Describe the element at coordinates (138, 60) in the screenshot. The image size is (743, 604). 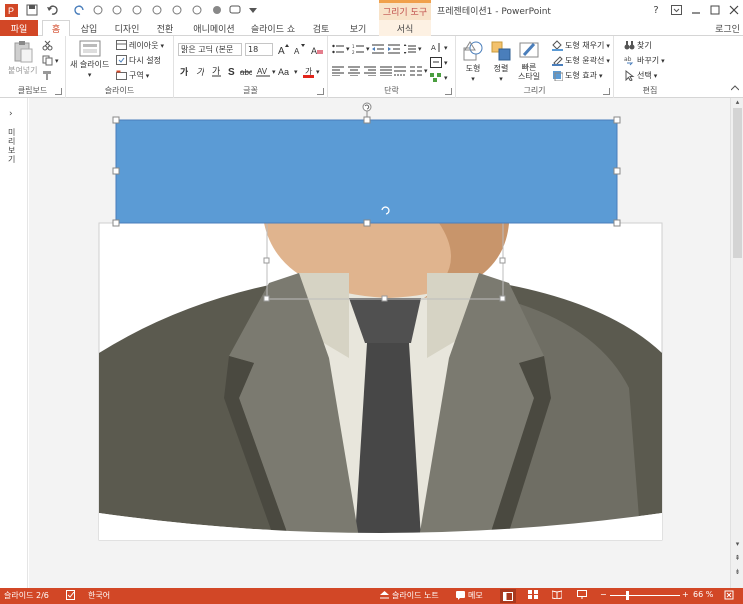
I see `reset-button: 다시 설정` at that location.